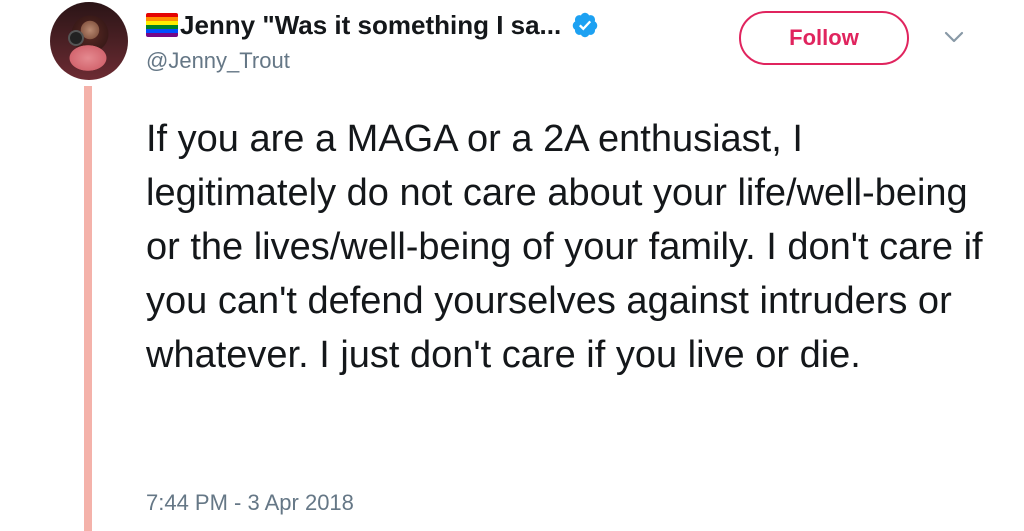 The width and height of the screenshot is (1024, 531). What do you see at coordinates (218, 61) in the screenshot?
I see `author-handle: @Jenny_Trout` at bounding box center [218, 61].